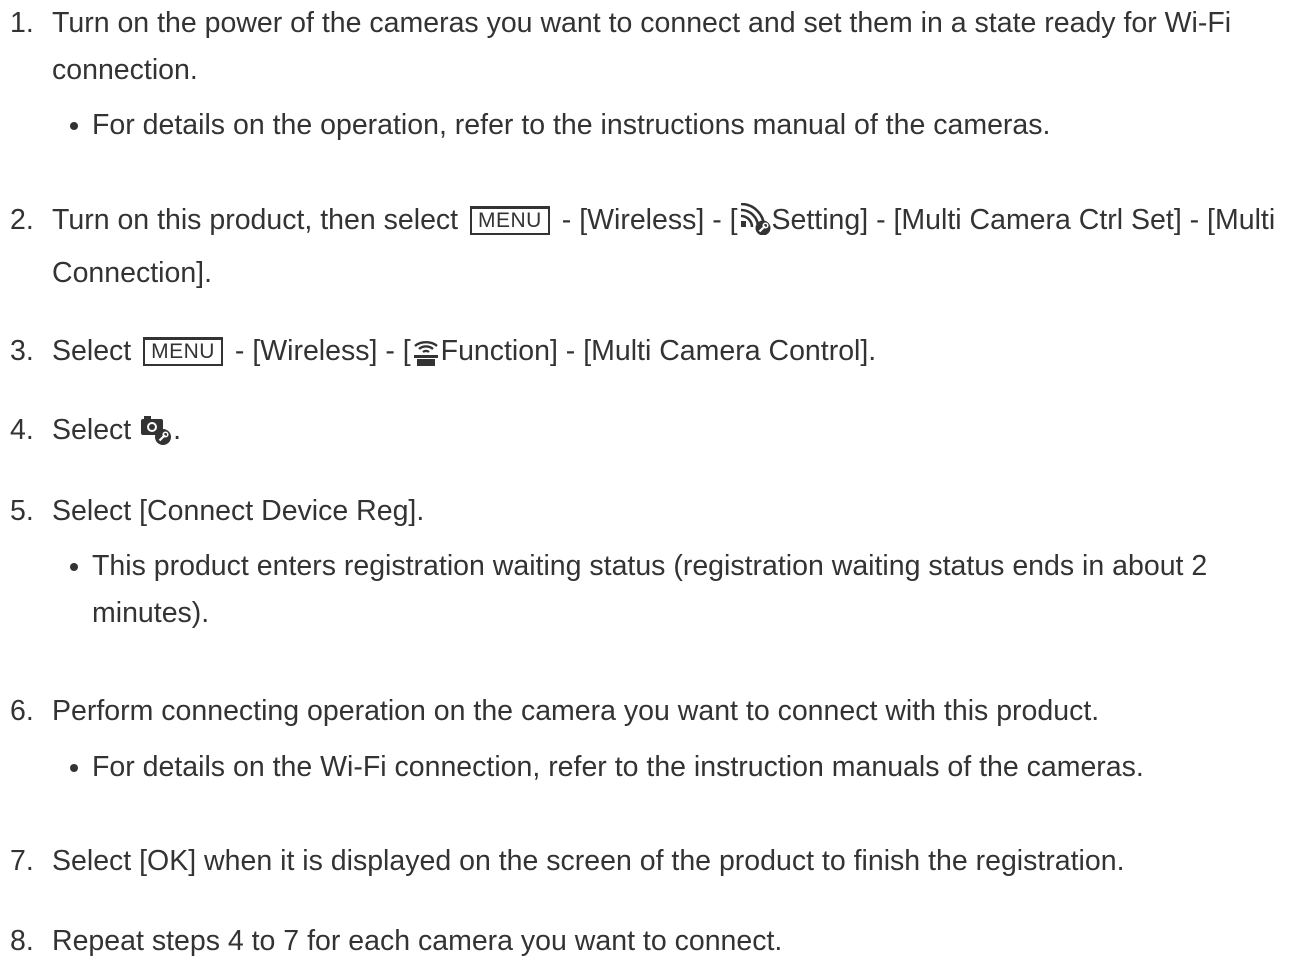 The image size is (1310, 965). Describe the element at coordinates (676, 433) in the screenshot. I see `step-text: Select .` at that location.